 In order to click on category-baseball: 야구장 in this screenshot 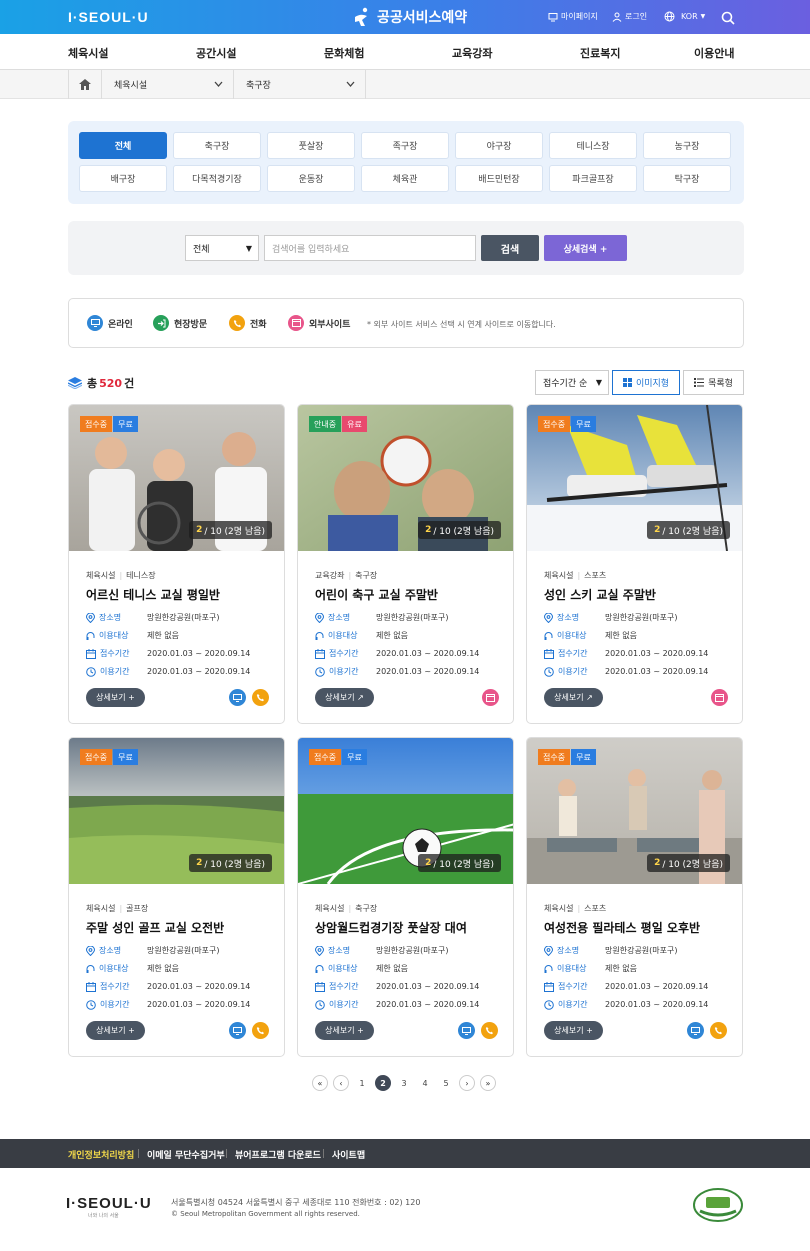, I will do `click(499, 145)`.